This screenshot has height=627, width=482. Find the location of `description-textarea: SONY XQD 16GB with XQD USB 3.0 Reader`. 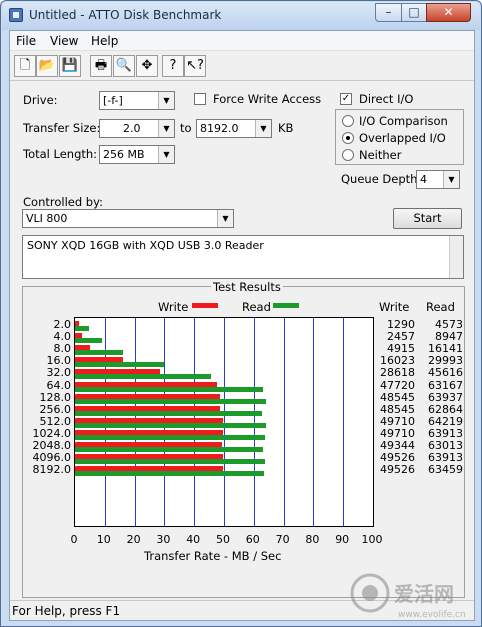

description-textarea: SONY XQD 16GB with XQD USB 3.0 Reader is located at coordinates (243, 257).